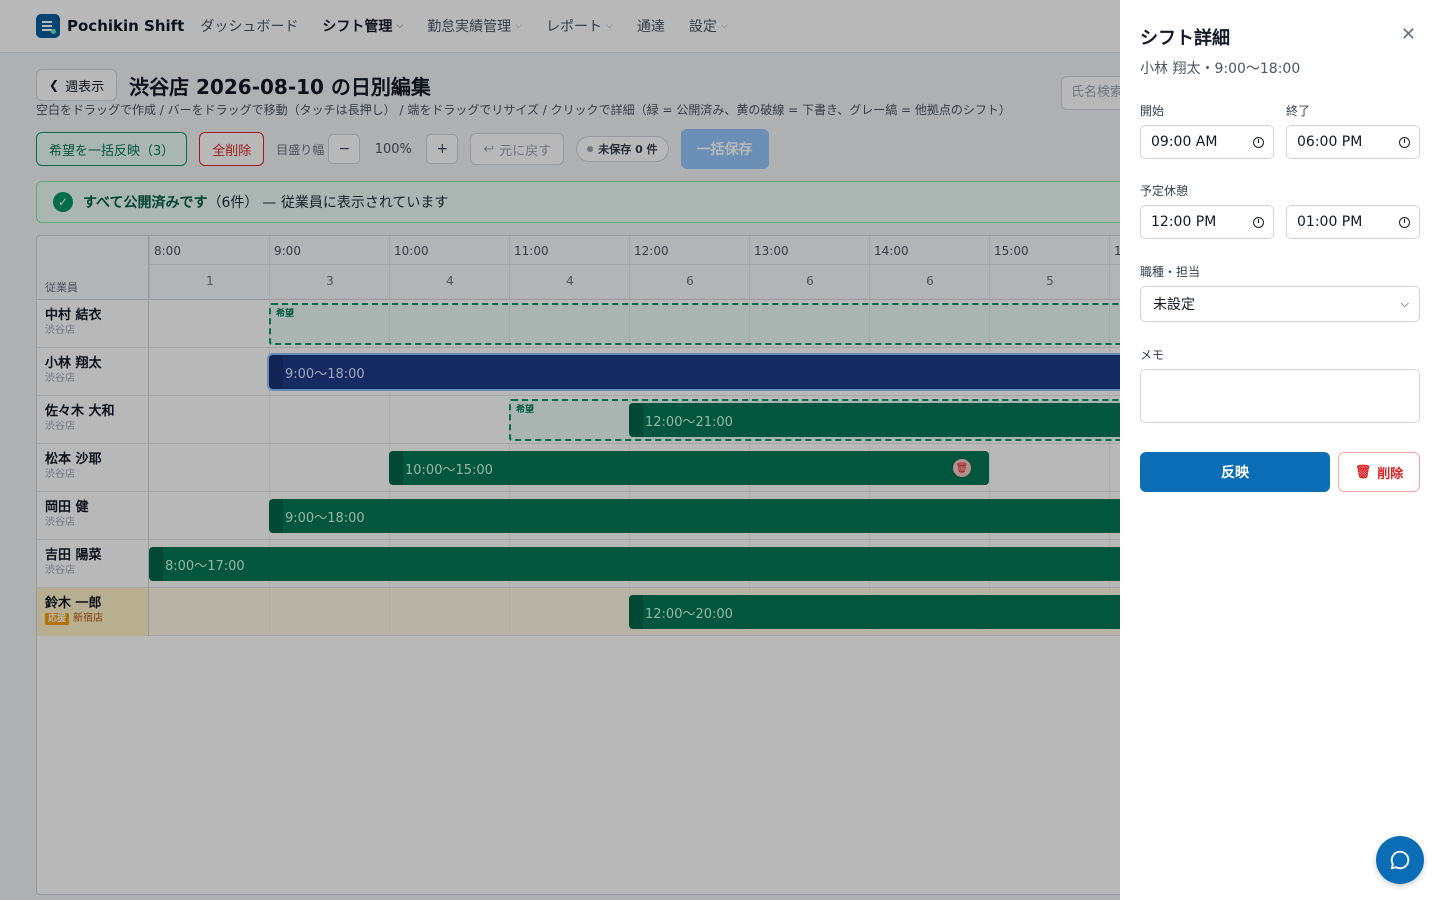 Image resolution: width=1440 pixels, height=900 pixels. I want to click on panel-title: シフト詳細, so click(1185, 38).